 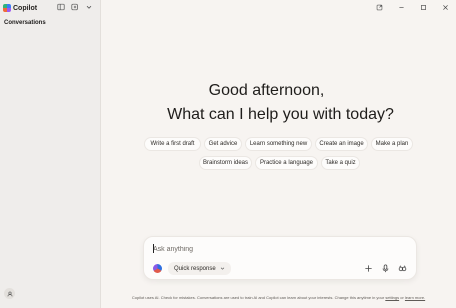 I want to click on ask-input, so click(x=253, y=249).